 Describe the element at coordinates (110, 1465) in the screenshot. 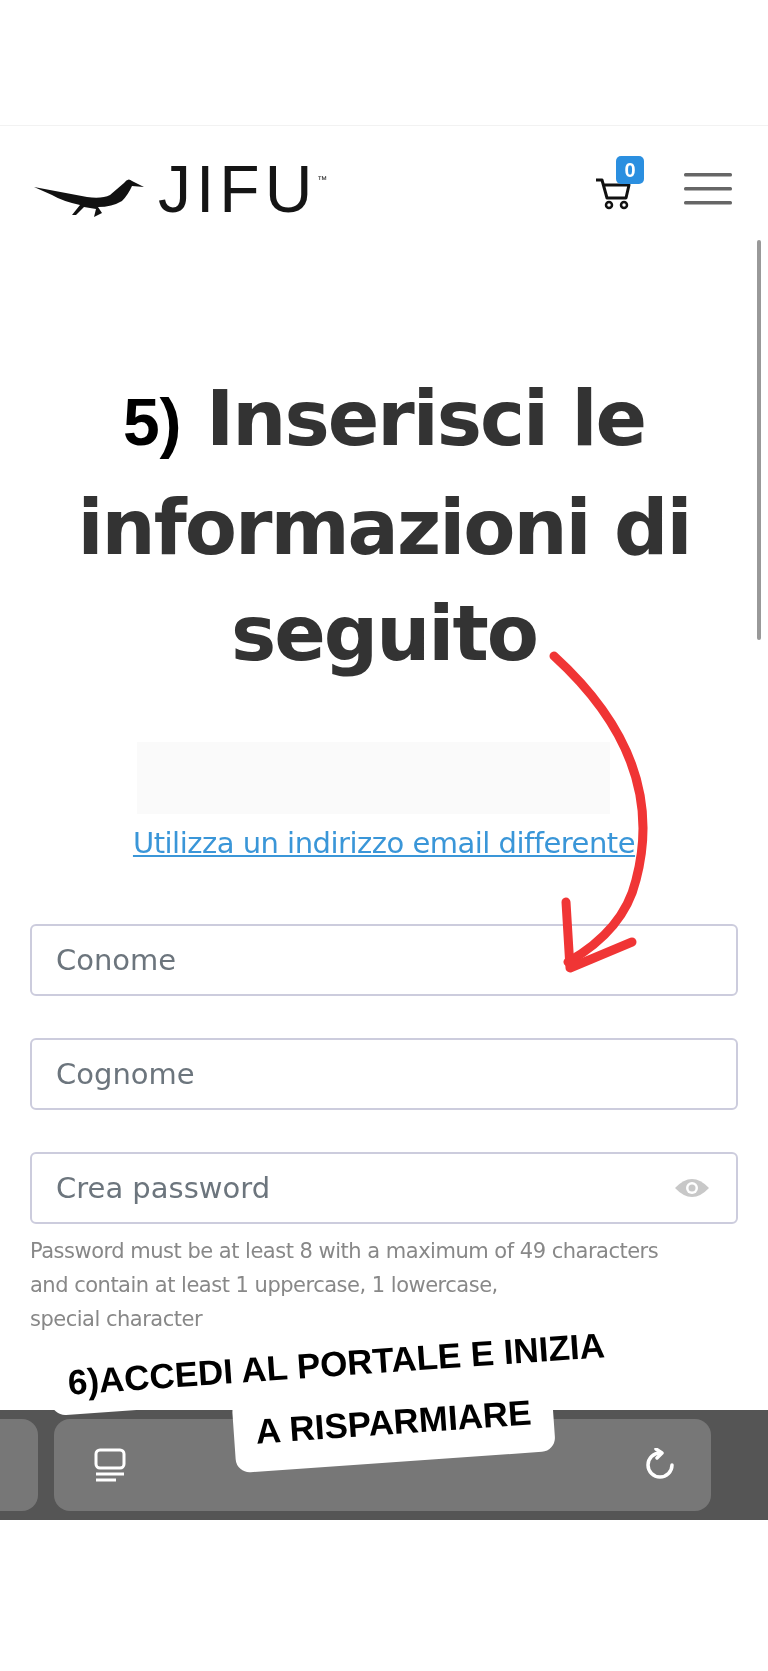

I see `tabs-icon` at that location.